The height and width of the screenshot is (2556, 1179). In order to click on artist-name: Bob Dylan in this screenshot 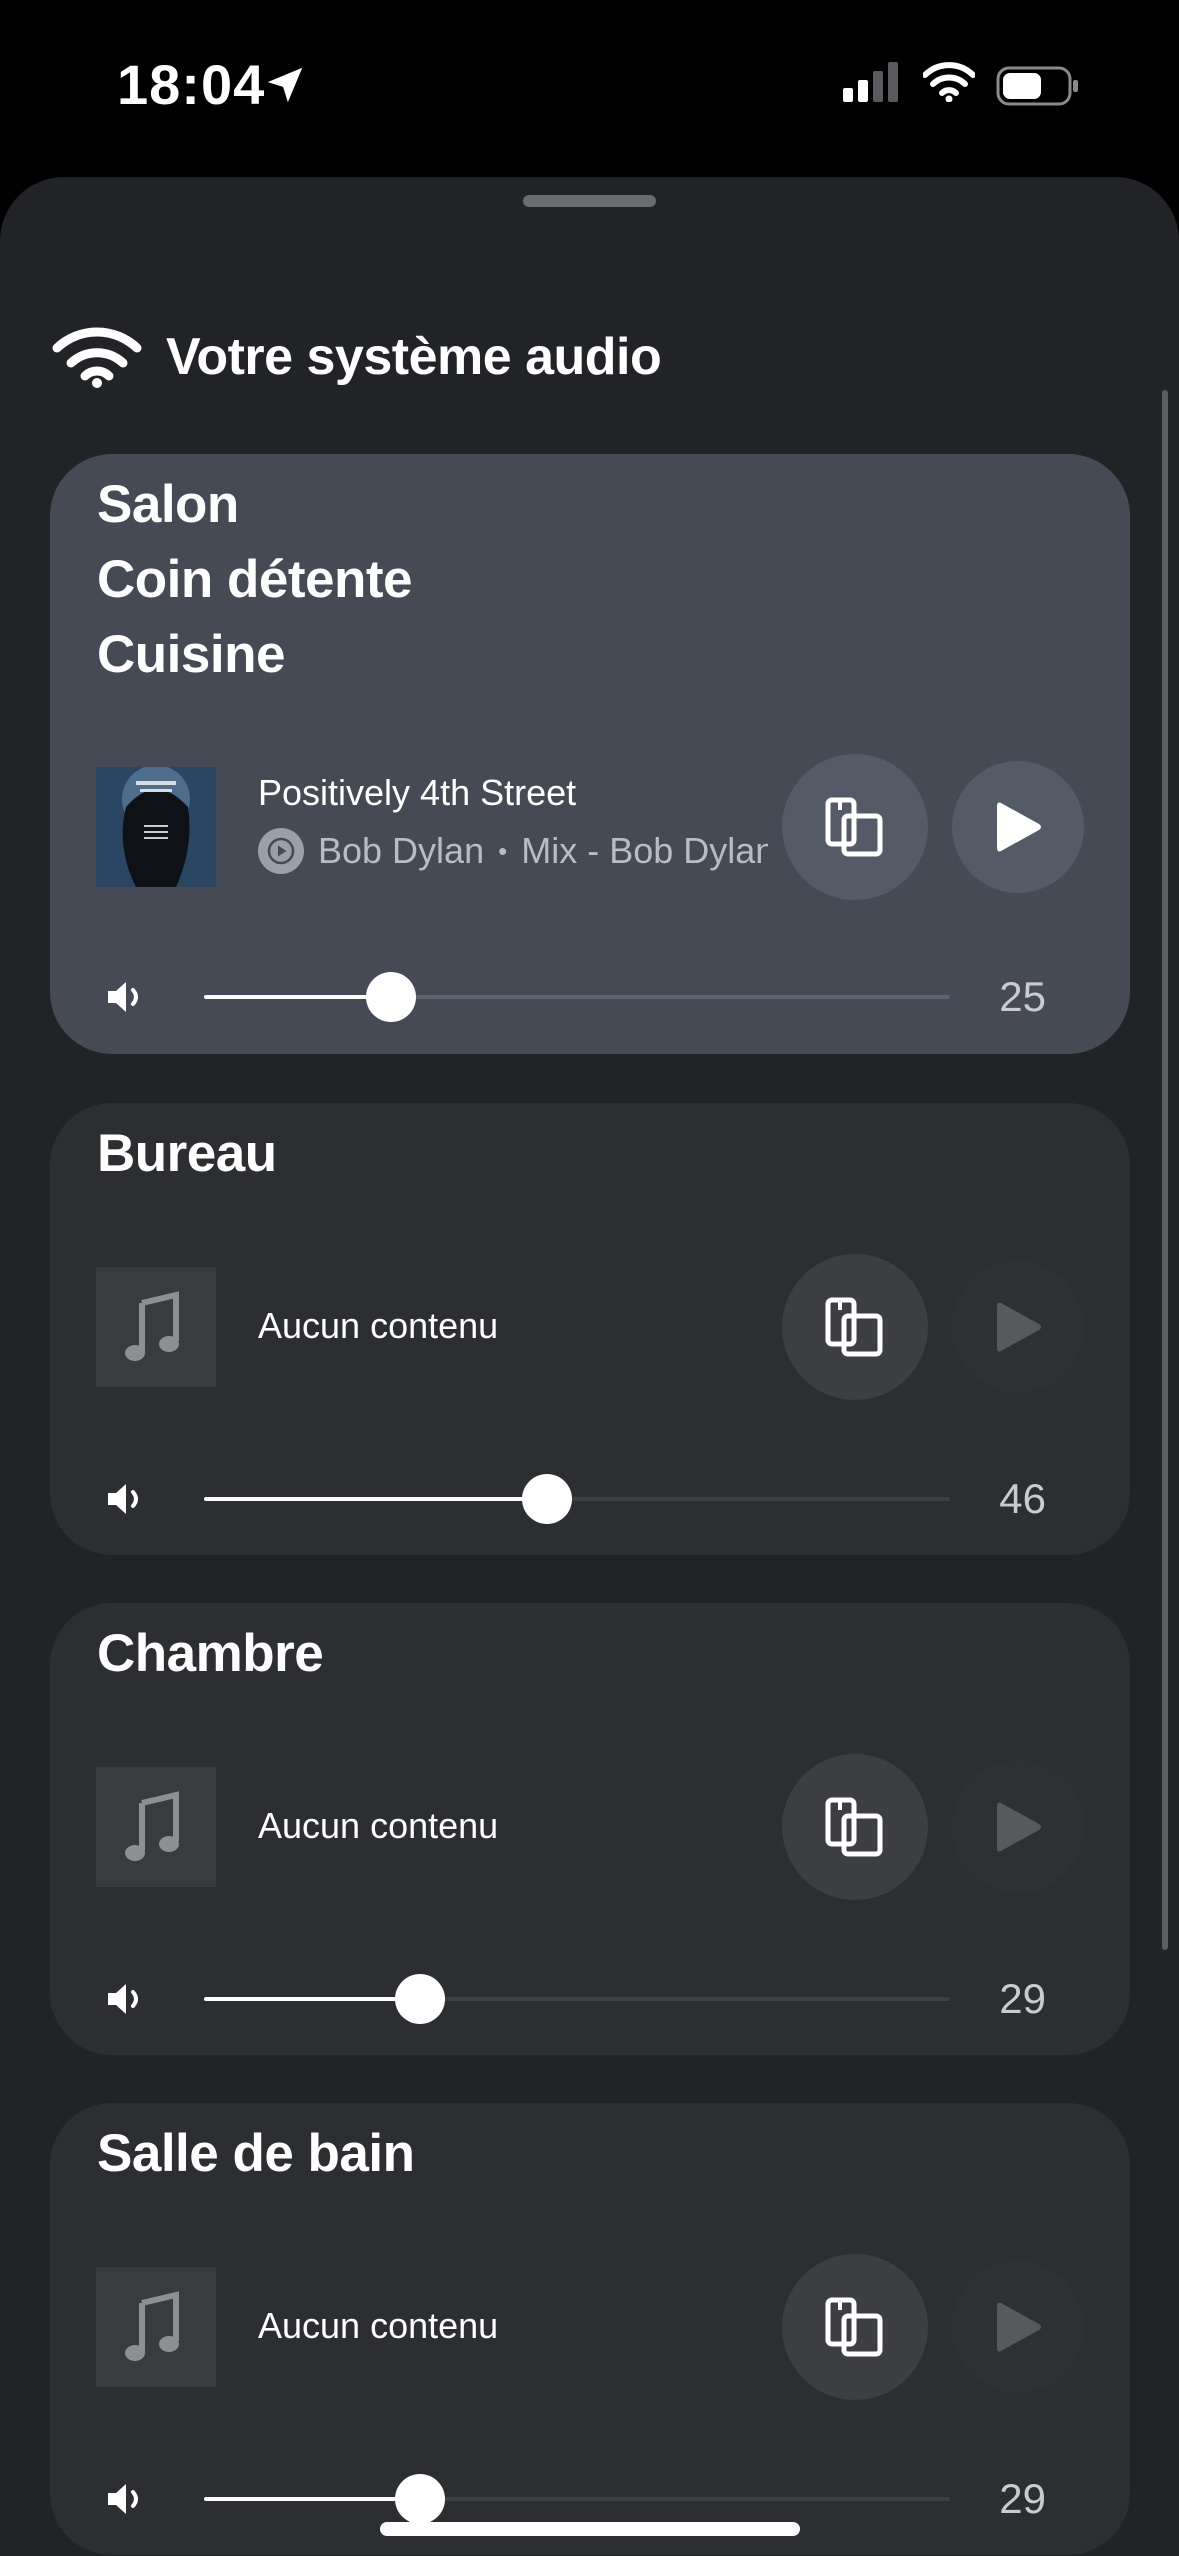, I will do `click(401, 850)`.